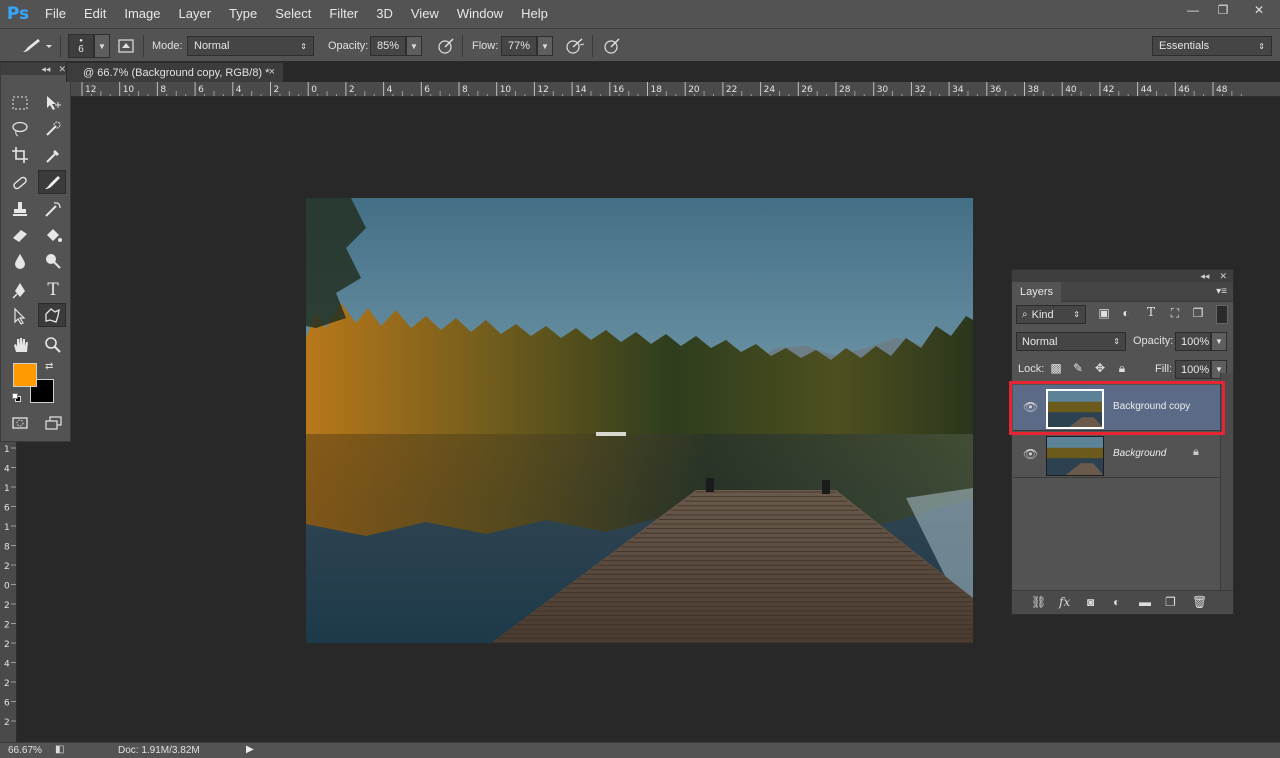 The width and height of the screenshot is (1280, 758). I want to click on quick-mask-button, so click(20, 423).